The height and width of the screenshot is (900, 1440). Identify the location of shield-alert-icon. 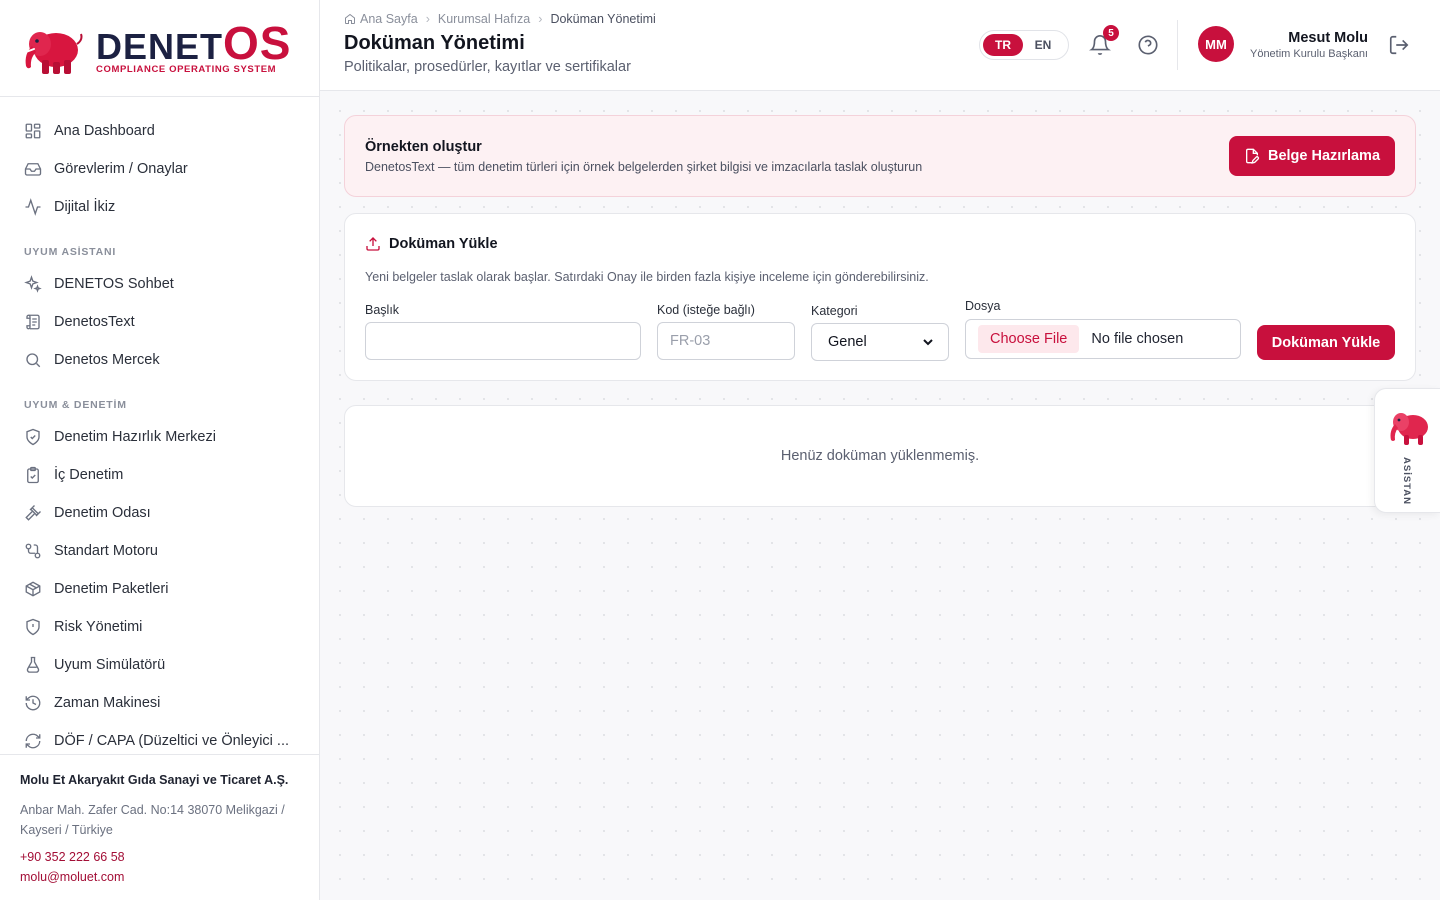
(33, 627).